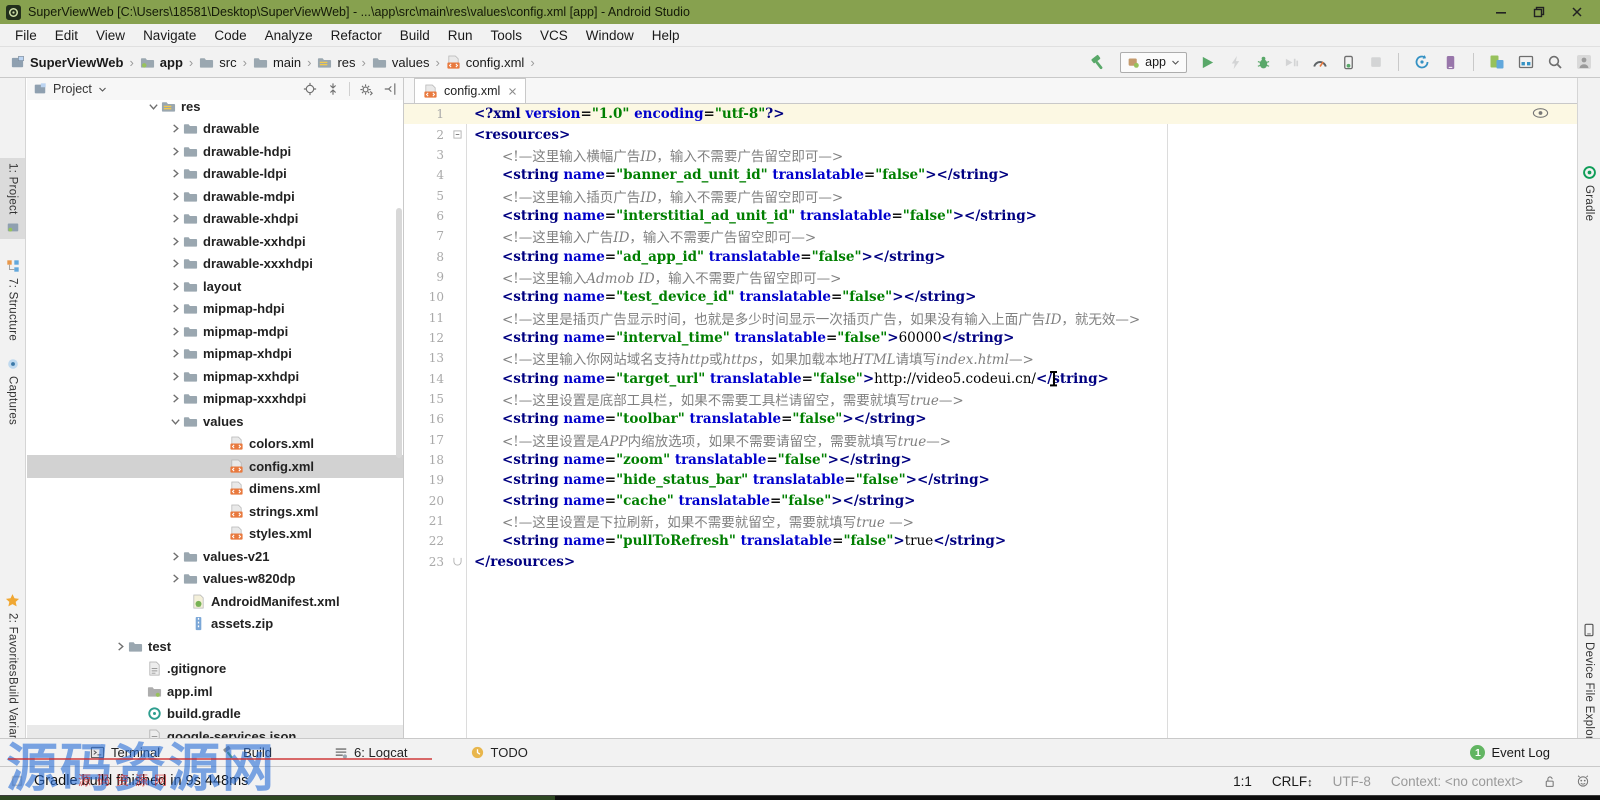 The image size is (1600, 800). What do you see at coordinates (215, 511) in the screenshot?
I see `tree-item-strings-xml: strings.xml` at bounding box center [215, 511].